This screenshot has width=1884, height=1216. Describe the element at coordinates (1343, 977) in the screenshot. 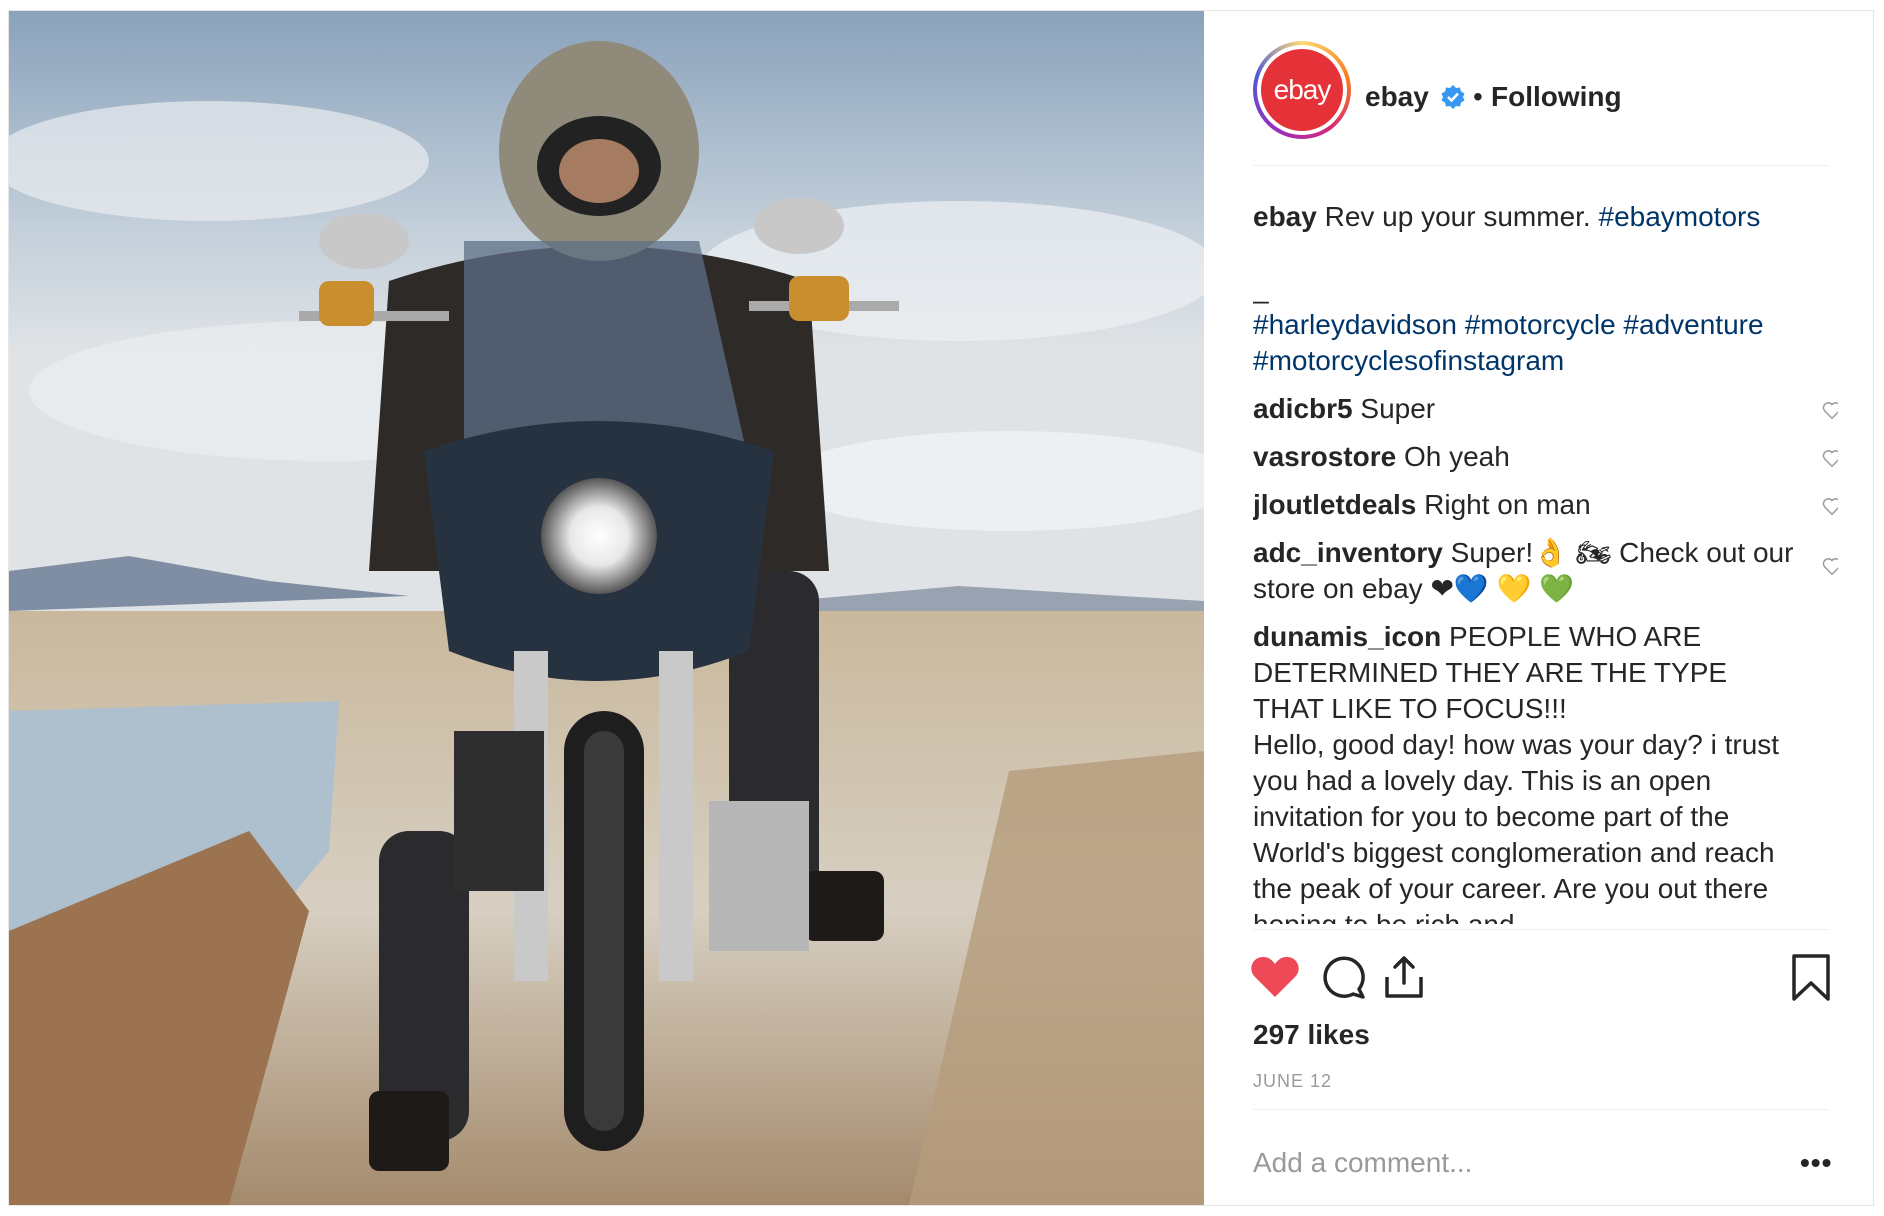

I see `comment-icon` at that location.